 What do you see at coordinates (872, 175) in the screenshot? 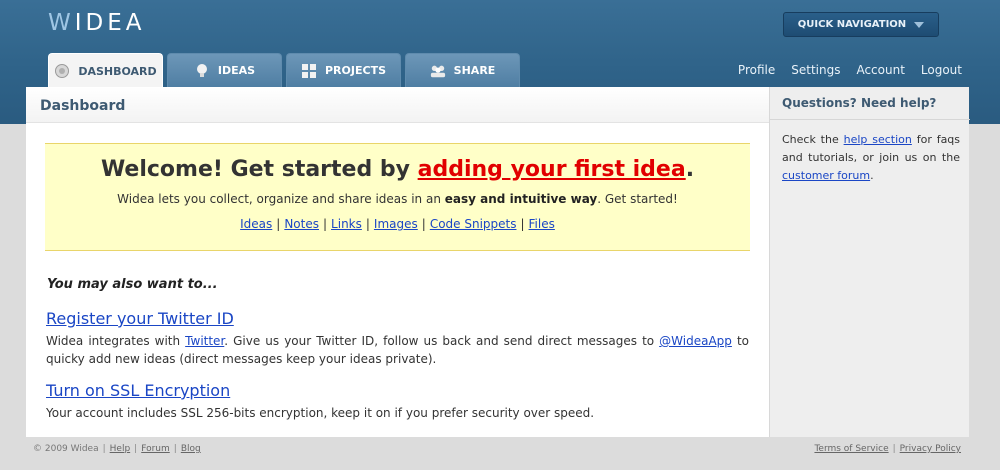
I see `sidebar-text-part: .` at bounding box center [872, 175].